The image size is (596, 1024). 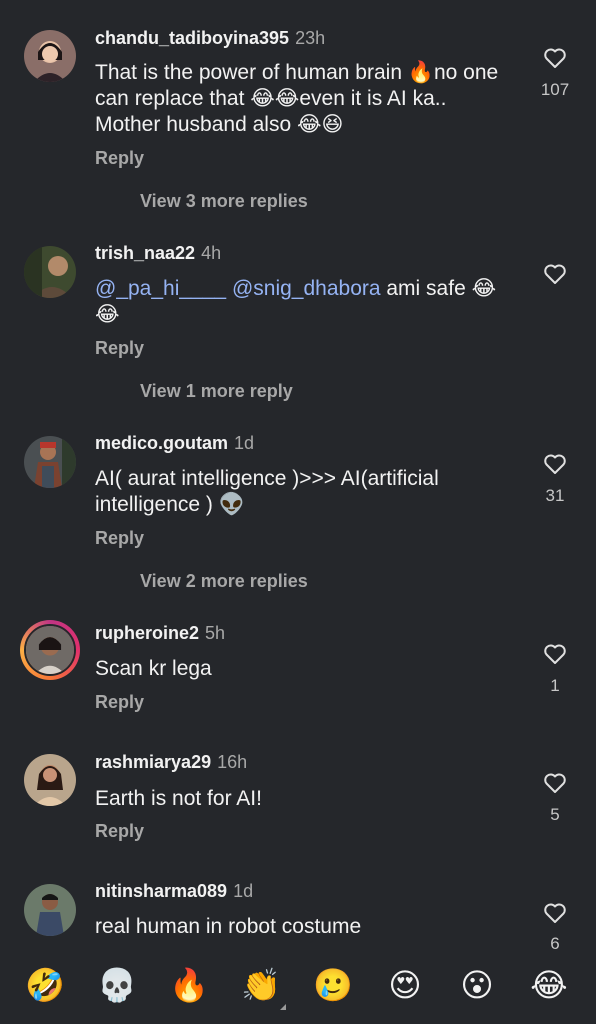 What do you see at coordinates (298, 988) in the screenshot?
I see `quick-reaction-bar: 🤣 💀 🔥 👏 🥲 😍 😮 😂` at bounding box center [298, 988].